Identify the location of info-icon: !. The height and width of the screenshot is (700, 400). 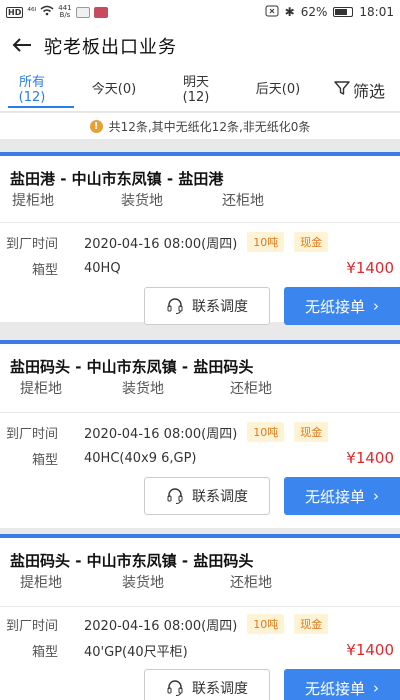
(96, 126).